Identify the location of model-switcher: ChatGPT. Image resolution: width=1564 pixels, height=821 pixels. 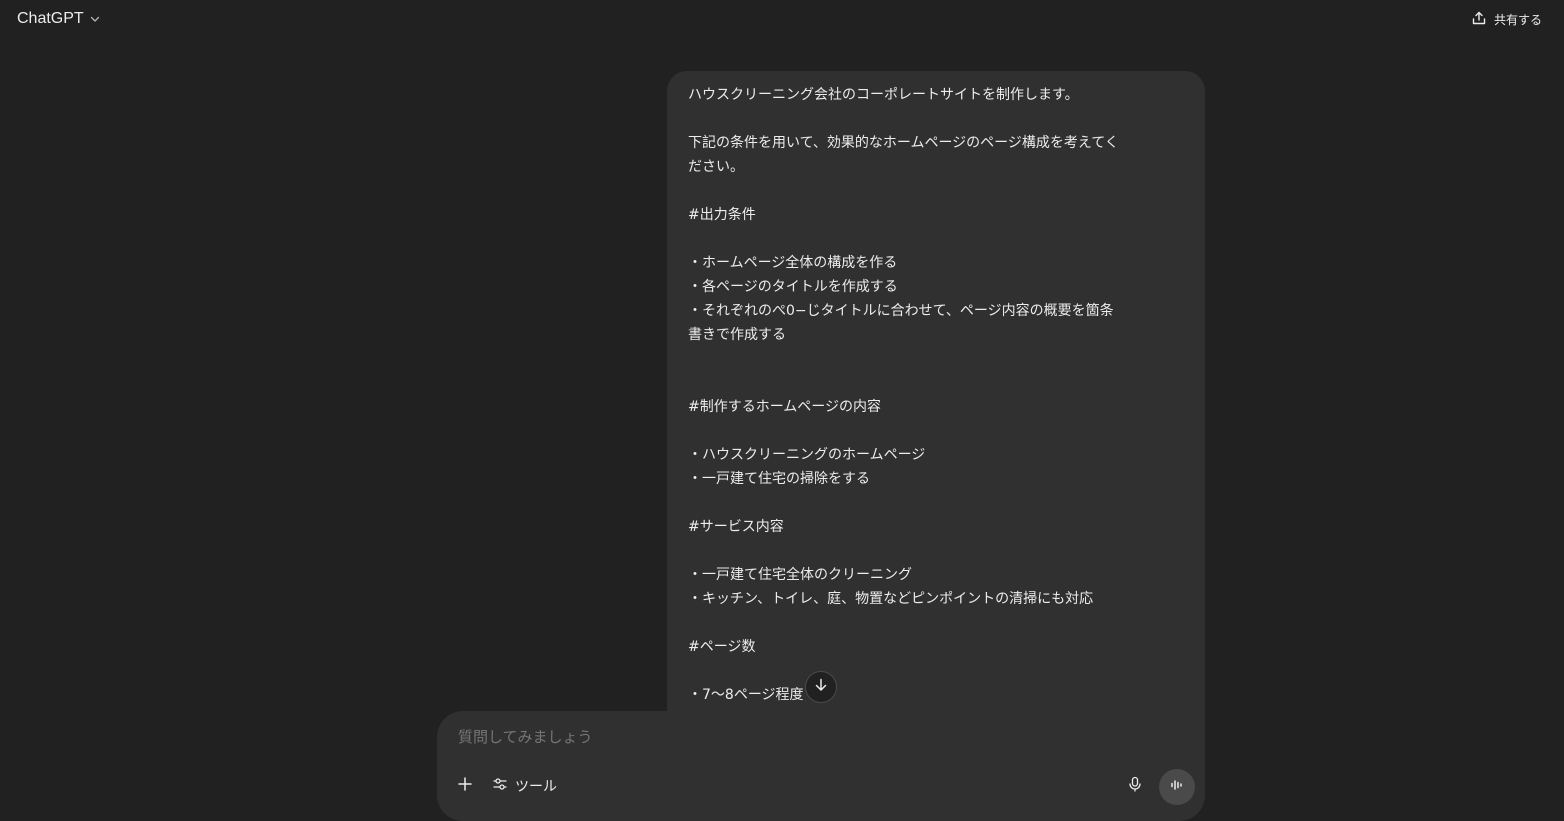
(59, 19).